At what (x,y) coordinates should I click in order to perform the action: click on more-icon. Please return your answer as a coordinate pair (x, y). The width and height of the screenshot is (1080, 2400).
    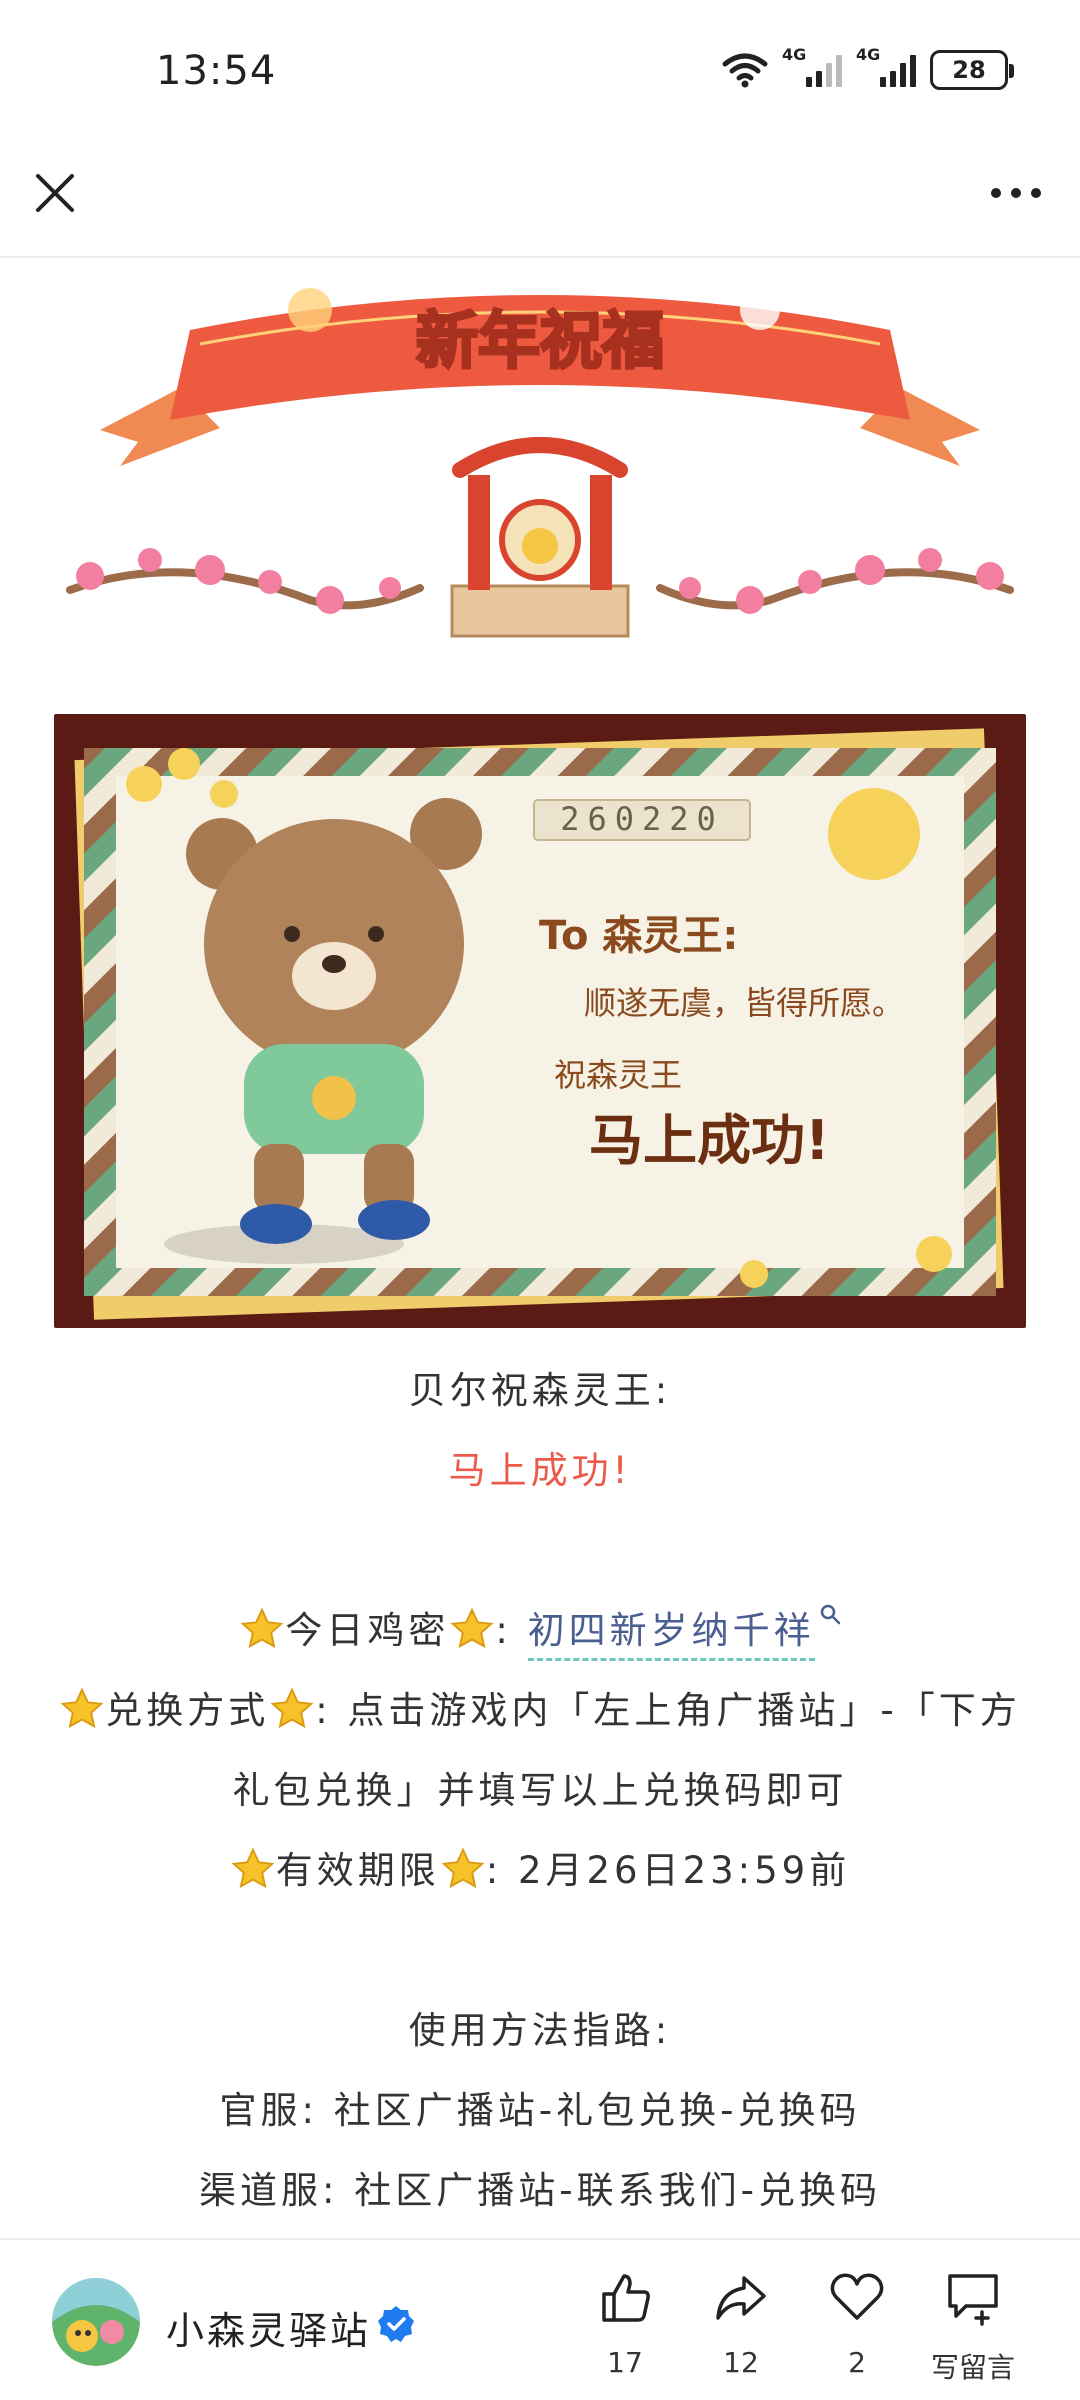
    Looking at the image, I should click on (1016, 193).